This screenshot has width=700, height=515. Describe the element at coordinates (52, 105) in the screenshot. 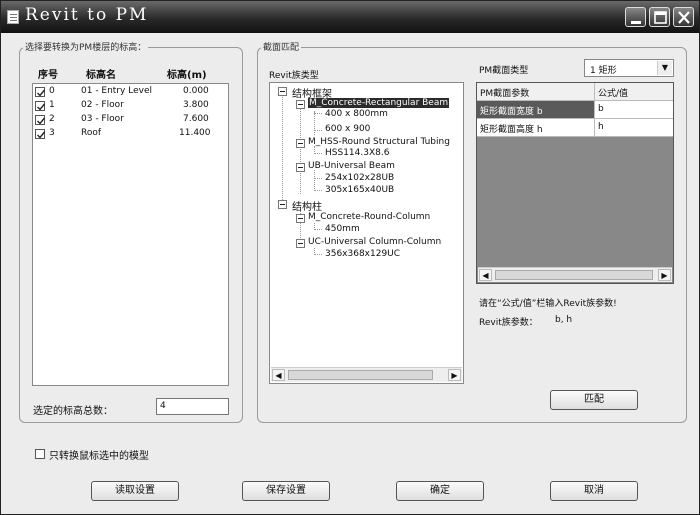

I see `level-index: 1` at that location.